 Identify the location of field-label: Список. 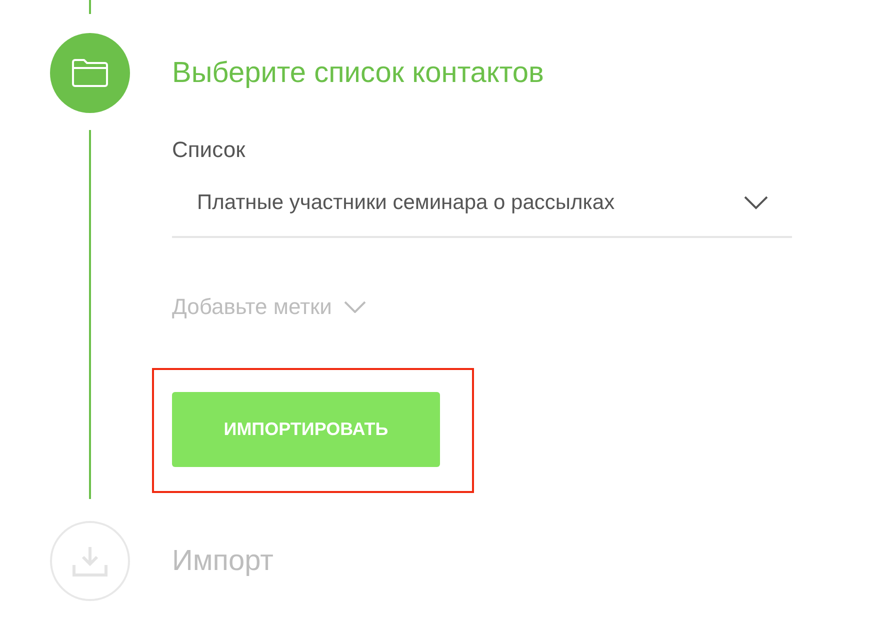
(209, 150).